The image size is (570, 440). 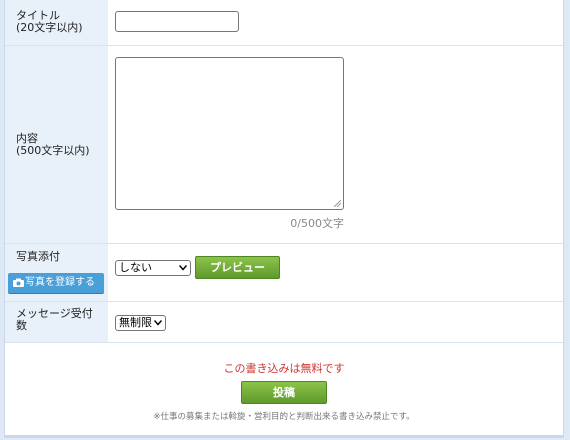 I want to click on register-photo-button: 写真を登録する, so click(x=56, y=283).